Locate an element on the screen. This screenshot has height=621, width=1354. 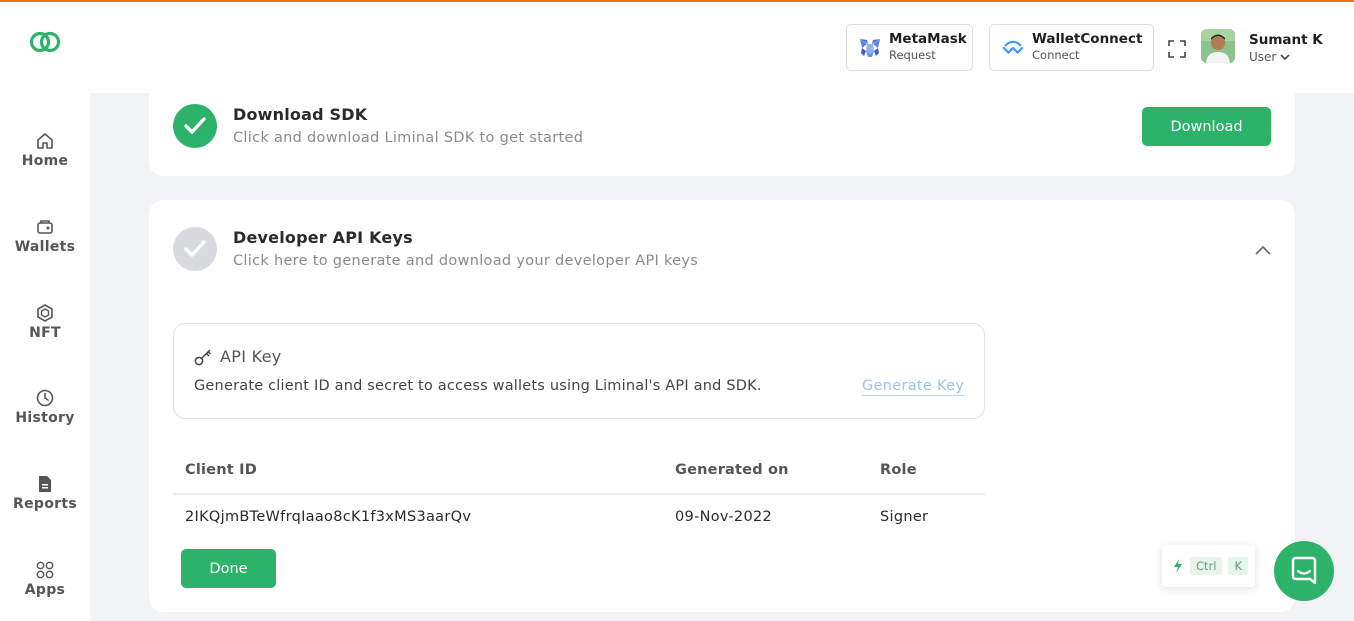
hexagon-icon is located at coordinates (45, 313).